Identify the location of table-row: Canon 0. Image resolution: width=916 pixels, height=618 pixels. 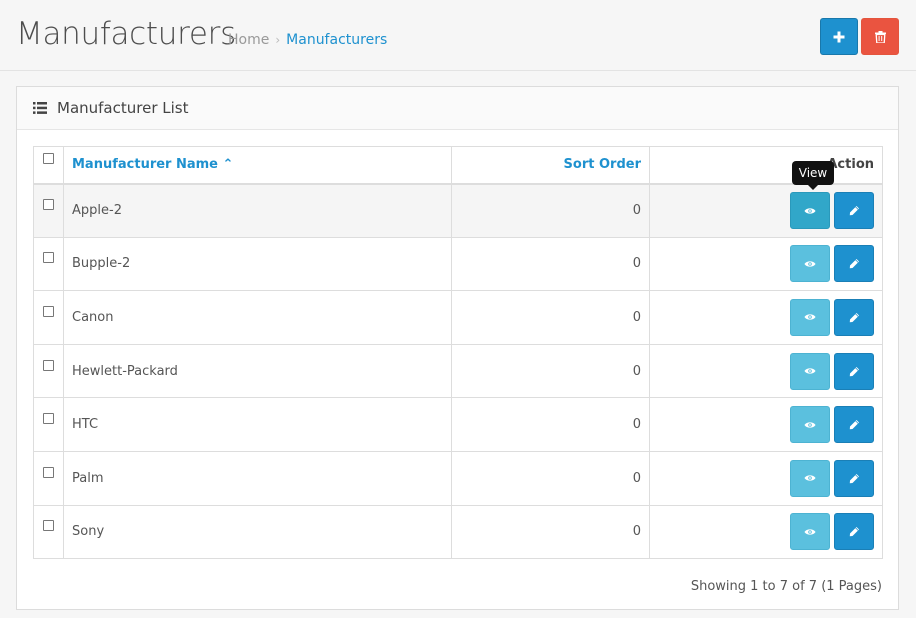
(458, 317).